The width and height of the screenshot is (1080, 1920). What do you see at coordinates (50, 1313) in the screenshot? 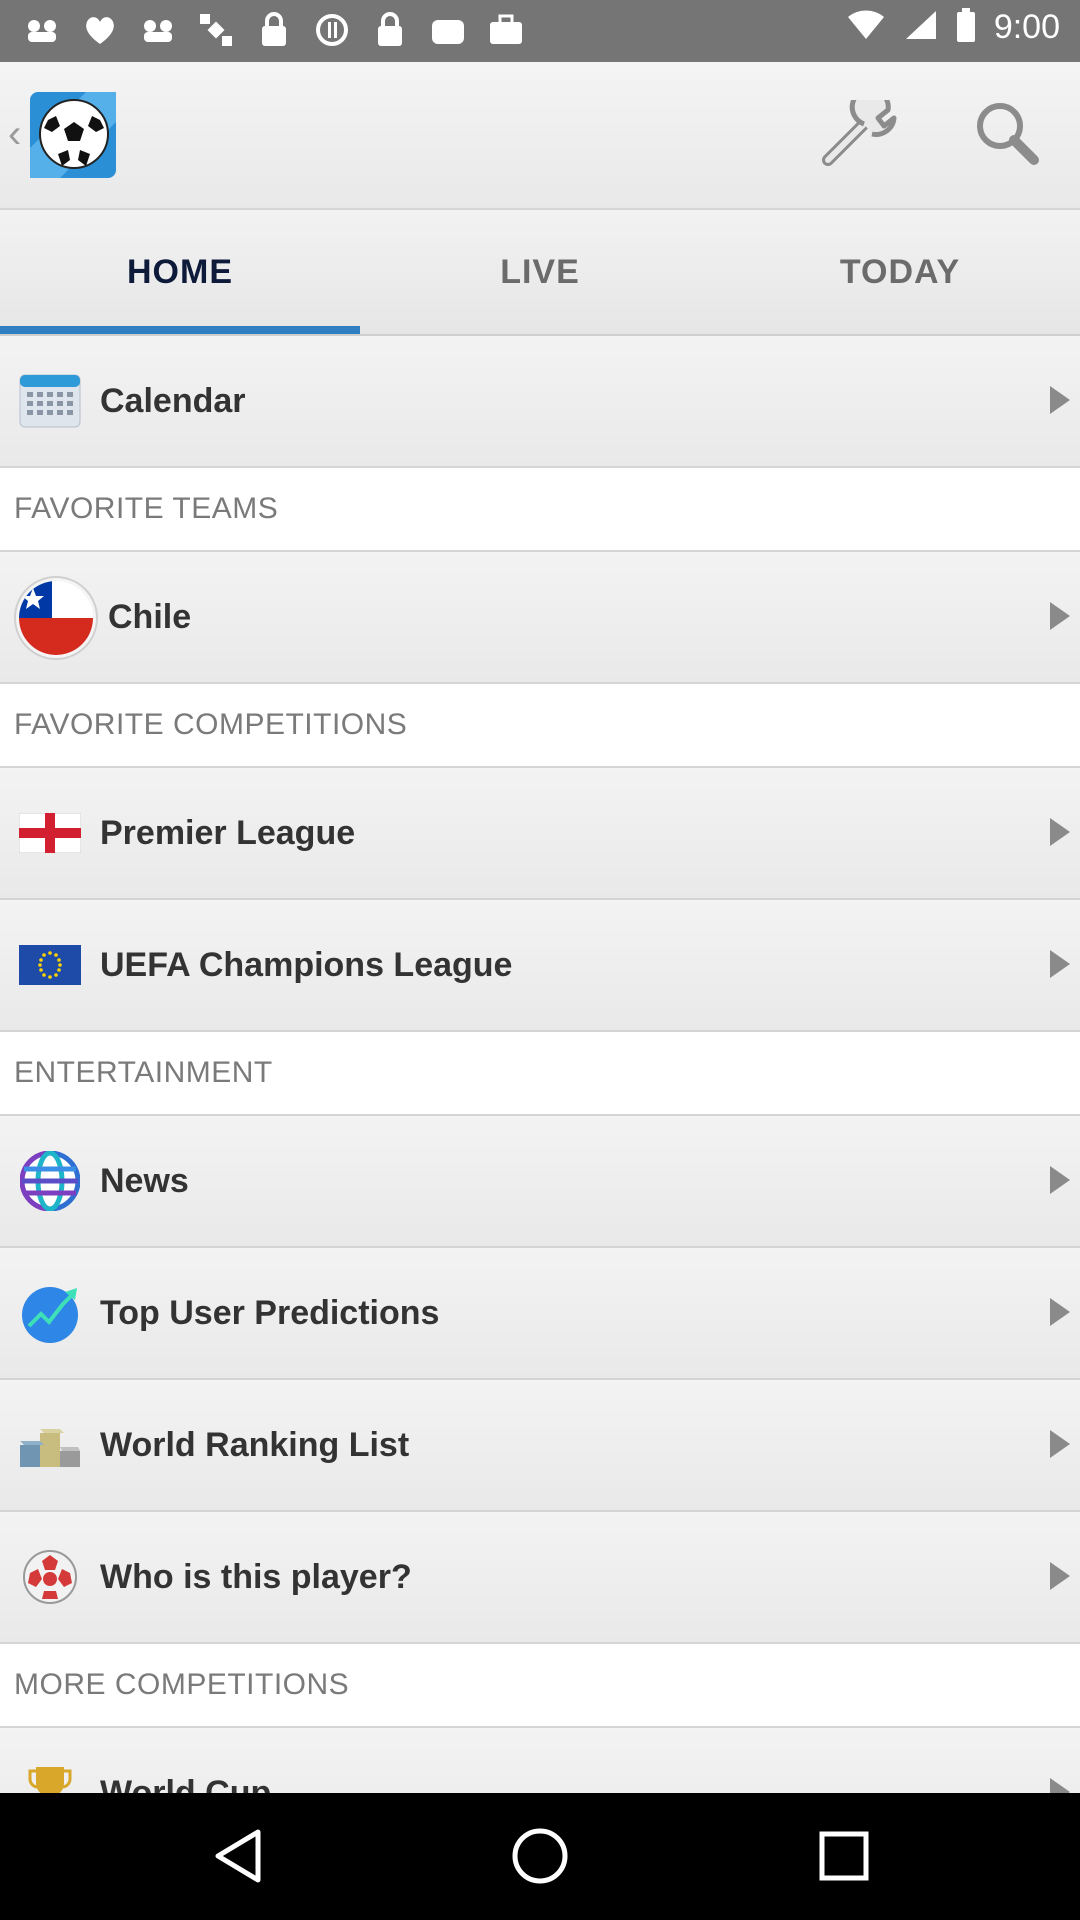
I see `trend-chart-icon` at bounding box center [50, 1313].